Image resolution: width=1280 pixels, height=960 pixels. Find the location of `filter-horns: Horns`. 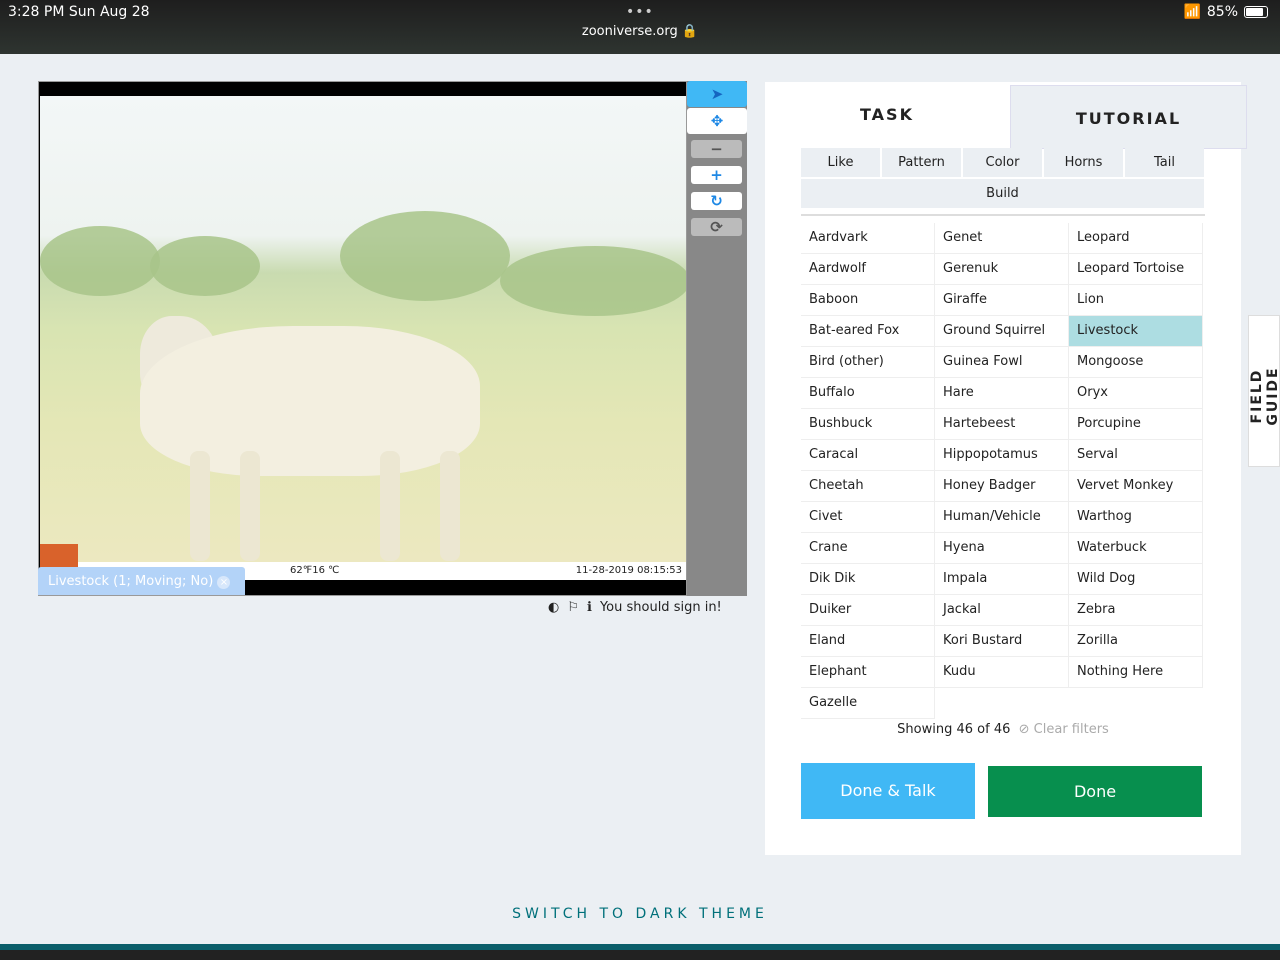

filter-horns: Horns is located at coordinates (1083, 162).